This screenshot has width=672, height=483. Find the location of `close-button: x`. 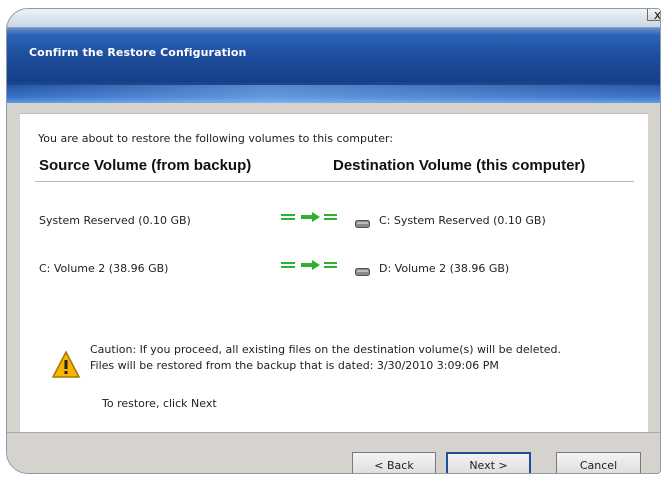

close-button: x is located at coordinates (653, 15).